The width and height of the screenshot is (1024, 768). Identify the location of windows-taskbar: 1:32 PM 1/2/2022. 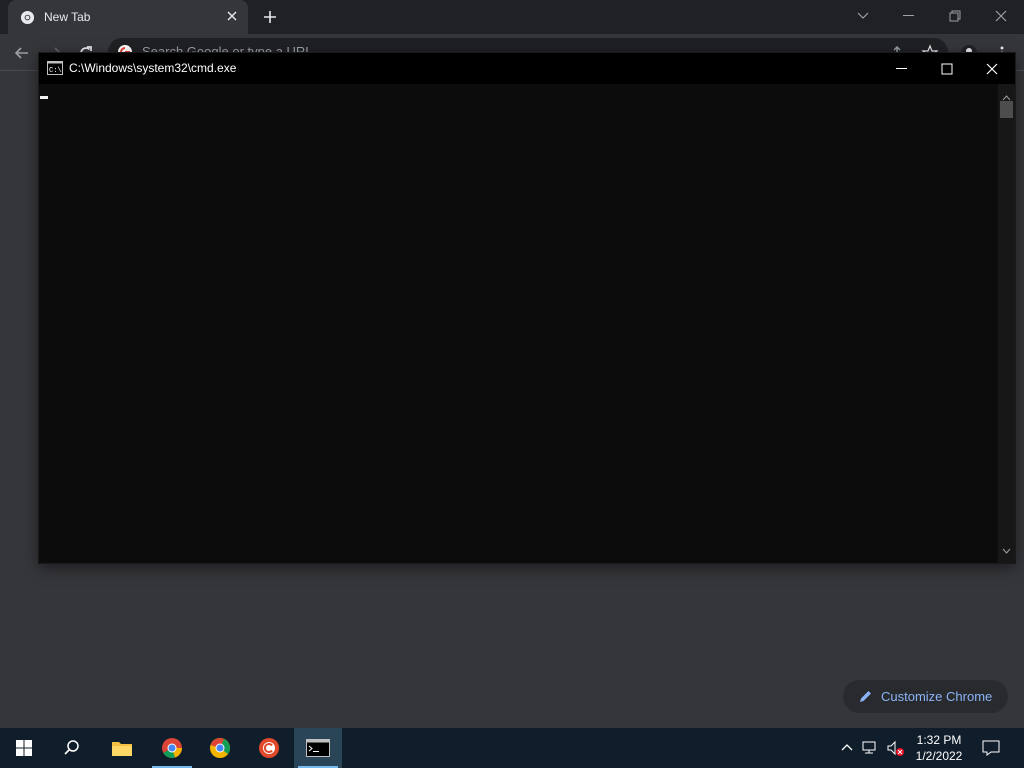
(512, 748).